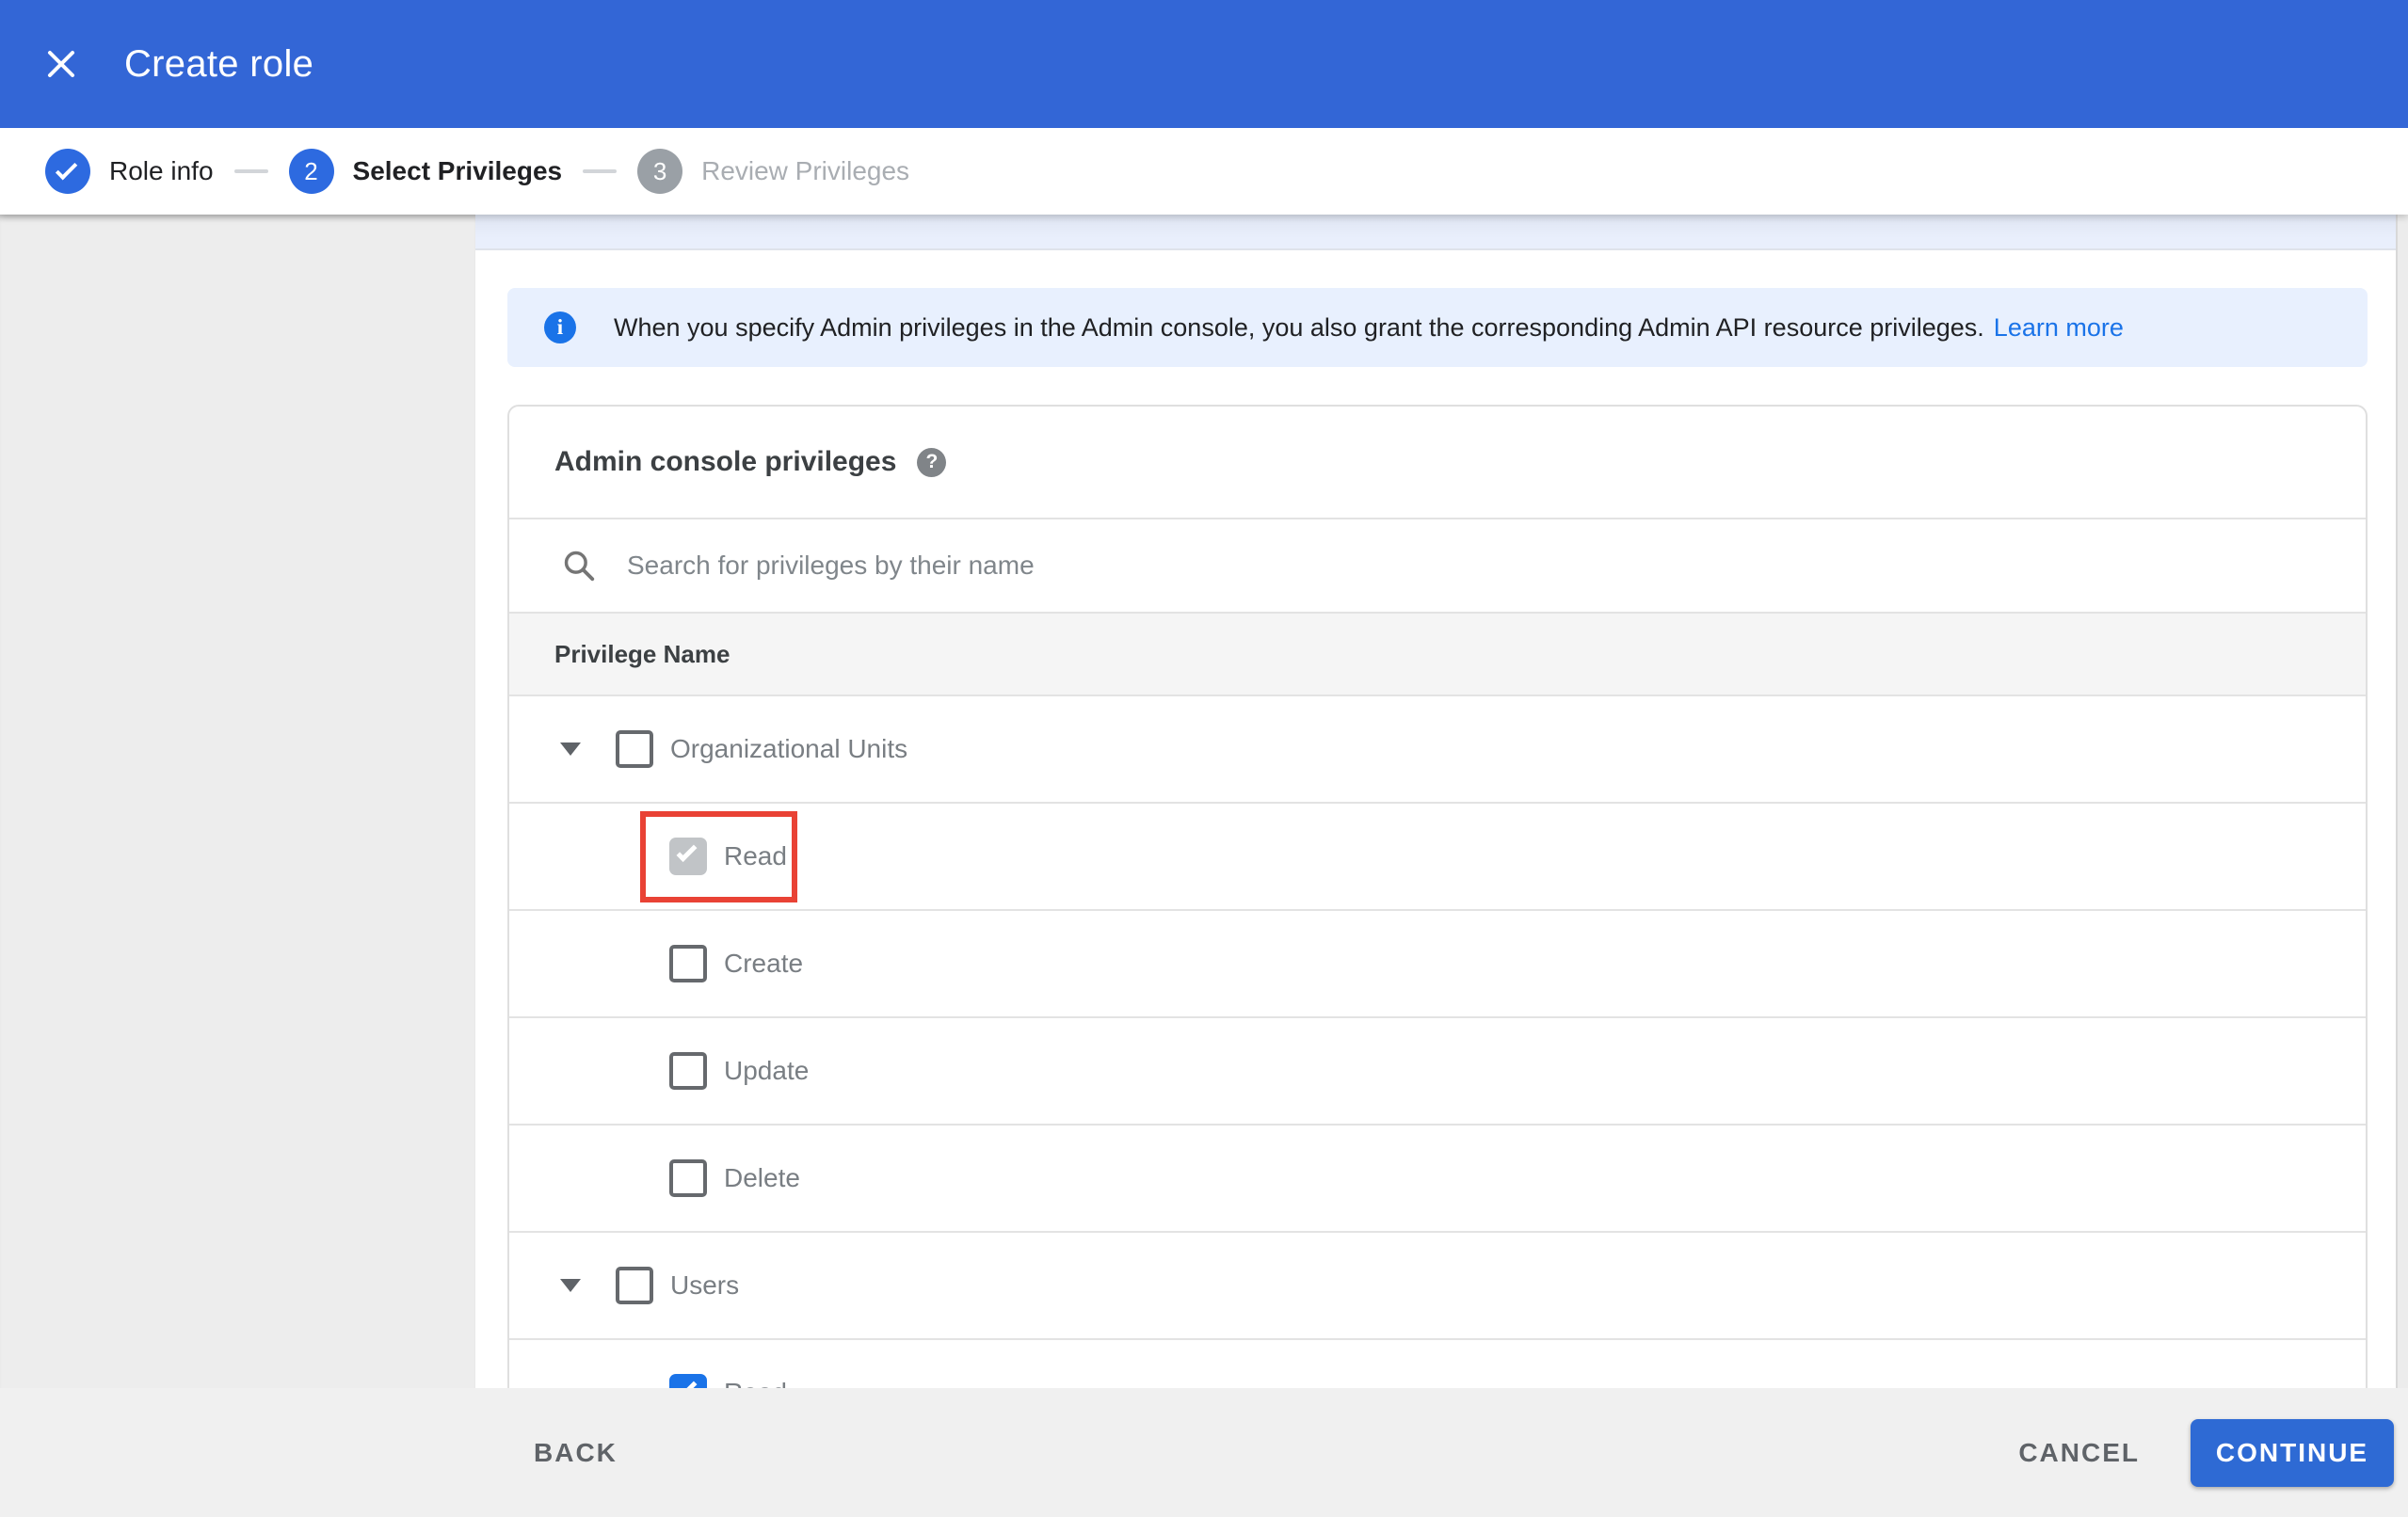 The image size is (2408, 1517). I want to click on row-label: Update, so click(767, 1070).